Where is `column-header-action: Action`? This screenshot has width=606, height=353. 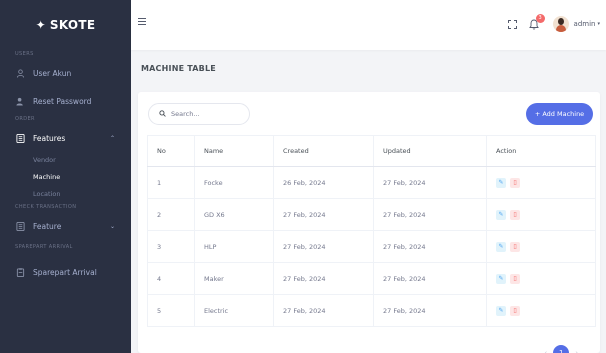 column-header-action: Action is located at coordinates (541, 151).